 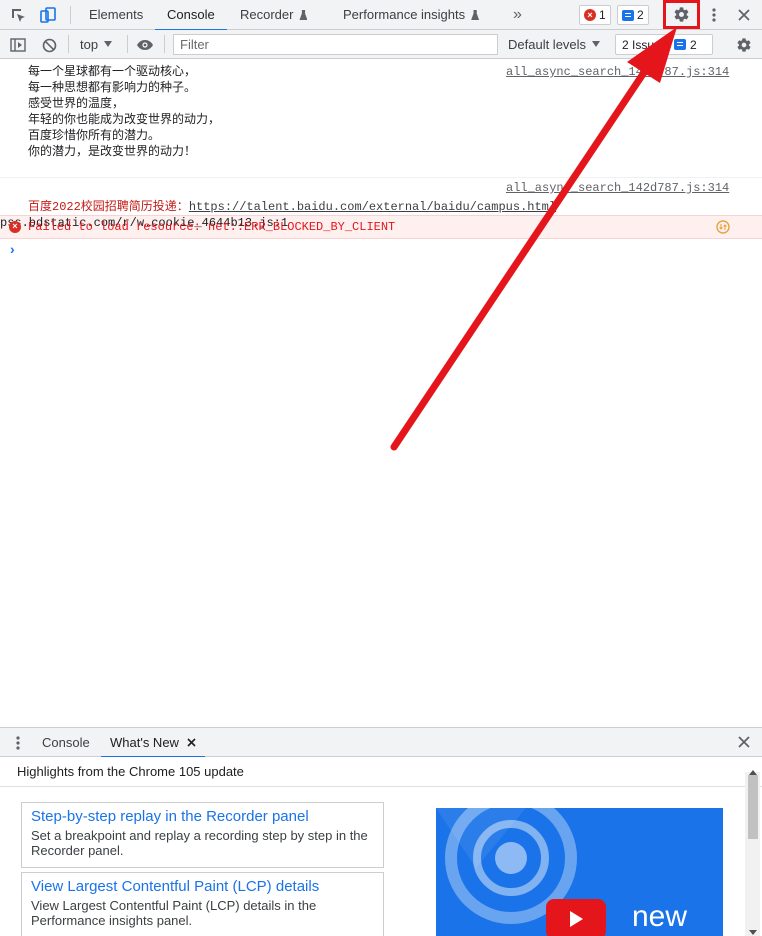 I want to click on message-line: 百度珍惜你所有的潜力。, so click(x=94, y=136).